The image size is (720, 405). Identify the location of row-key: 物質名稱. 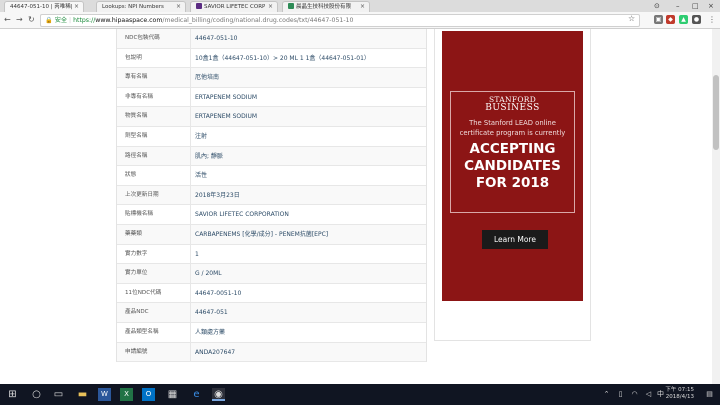
(154, 116).